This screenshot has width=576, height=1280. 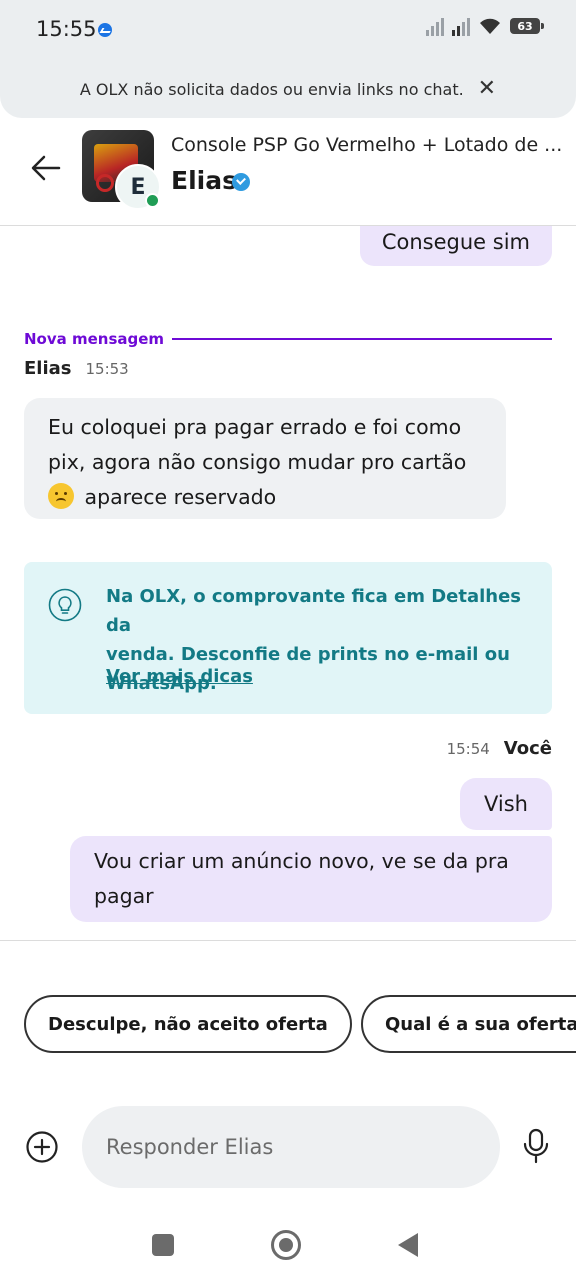 I want to click on back-button, so click(x=46, y=168).